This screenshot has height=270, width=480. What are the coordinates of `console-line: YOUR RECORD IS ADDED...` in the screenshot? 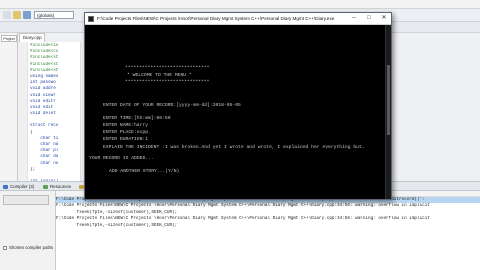 It's located at (121, 158).